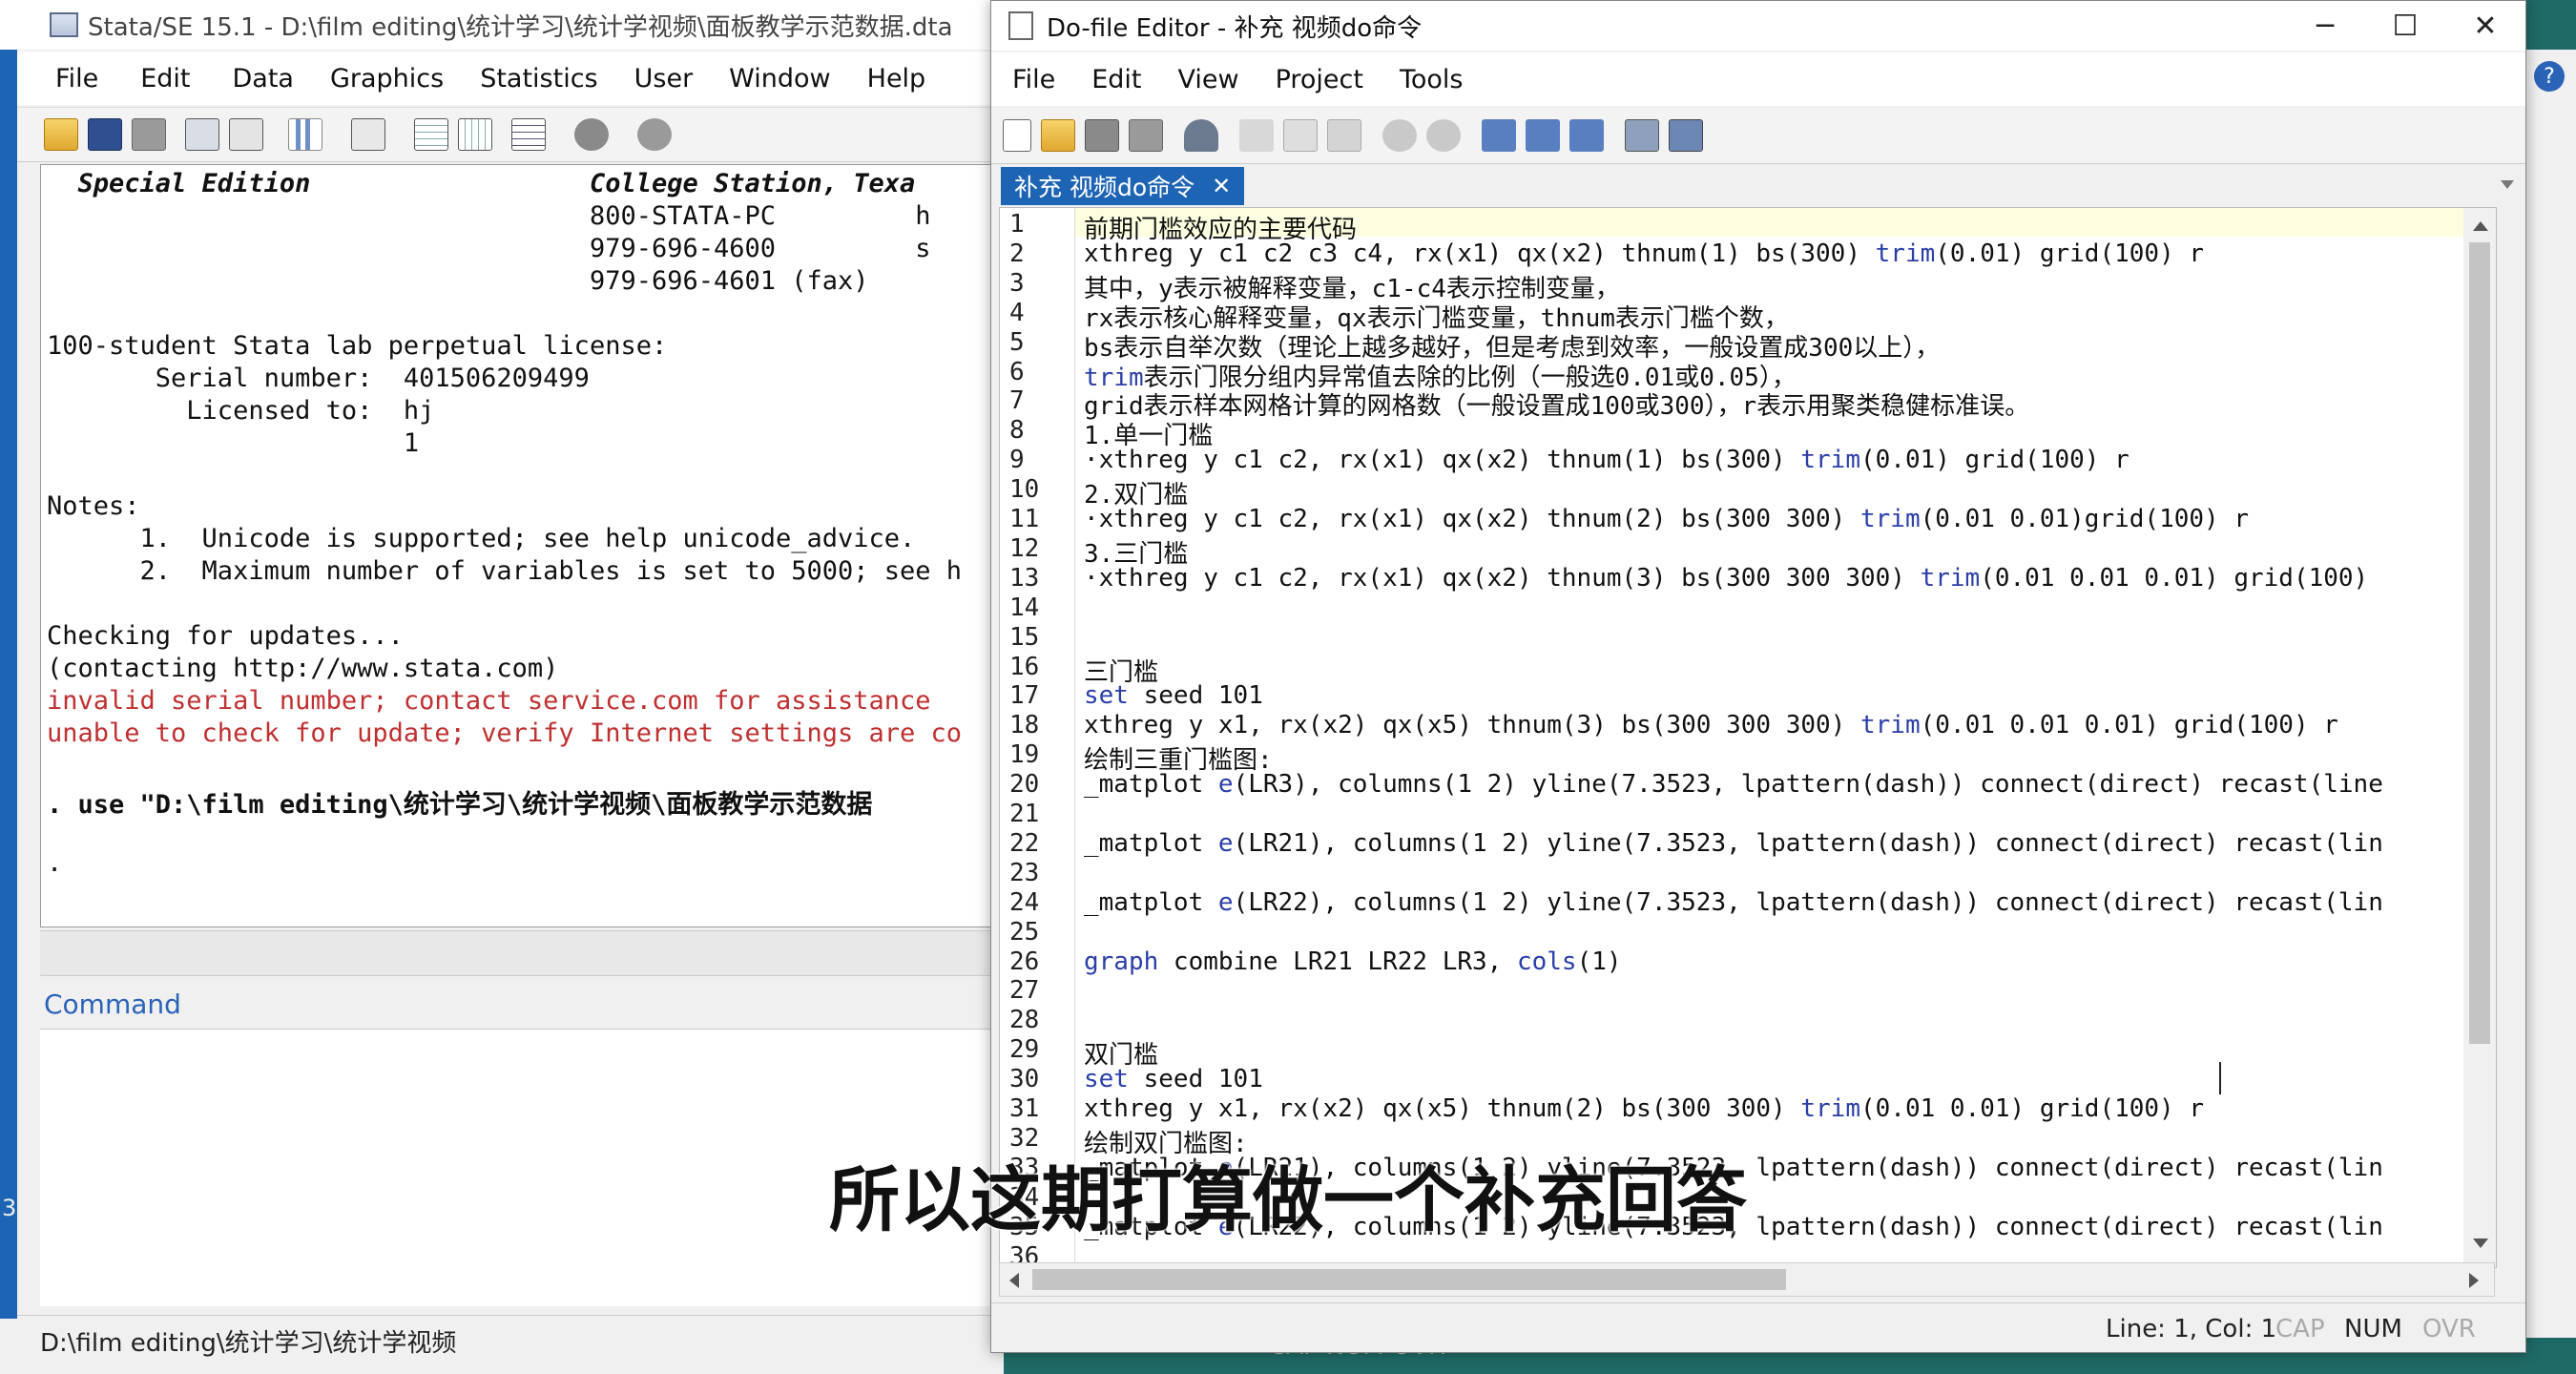 Image resolution: width=2576 pixels, height=1374 pixels. Describe the element at coordinates (1024, 548) in the screenshot. I see `line-number: 12` at that location.